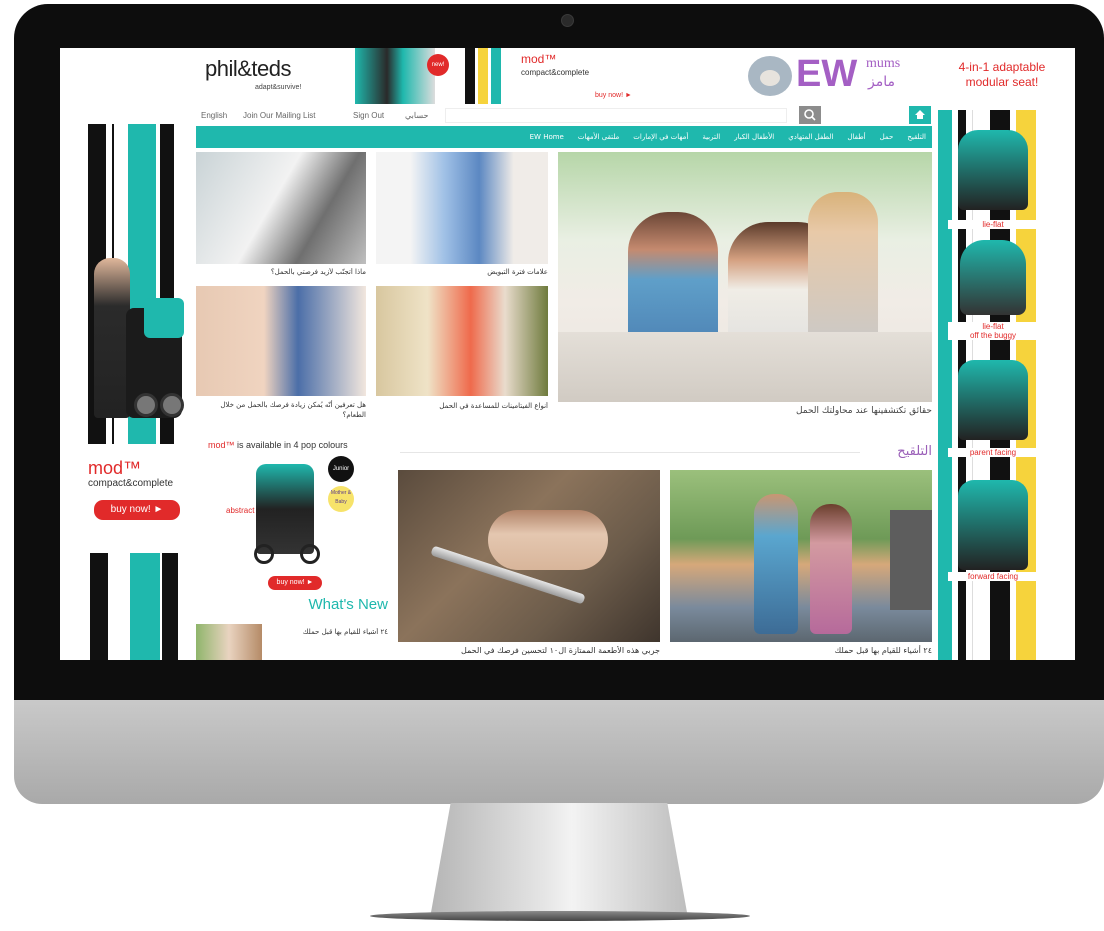 Image resolution: width=1104 pixels, height=931 pixels. What do you see at coordinates (770, 78) in the screenshot?
I see `teddy-face` at bounding box center [770, 78].